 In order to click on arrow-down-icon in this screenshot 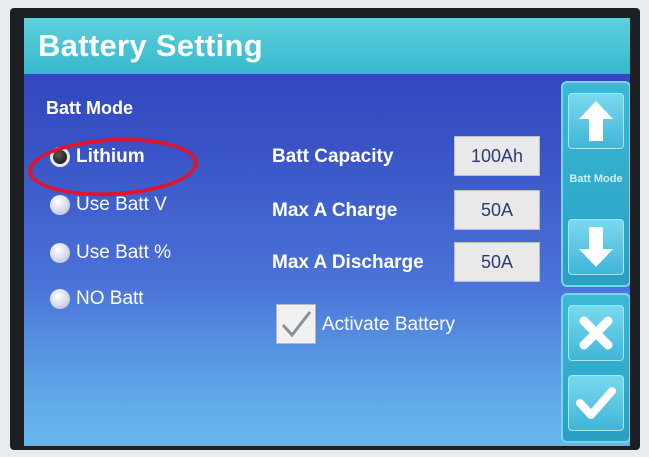, I will do `click(596, 247)`.